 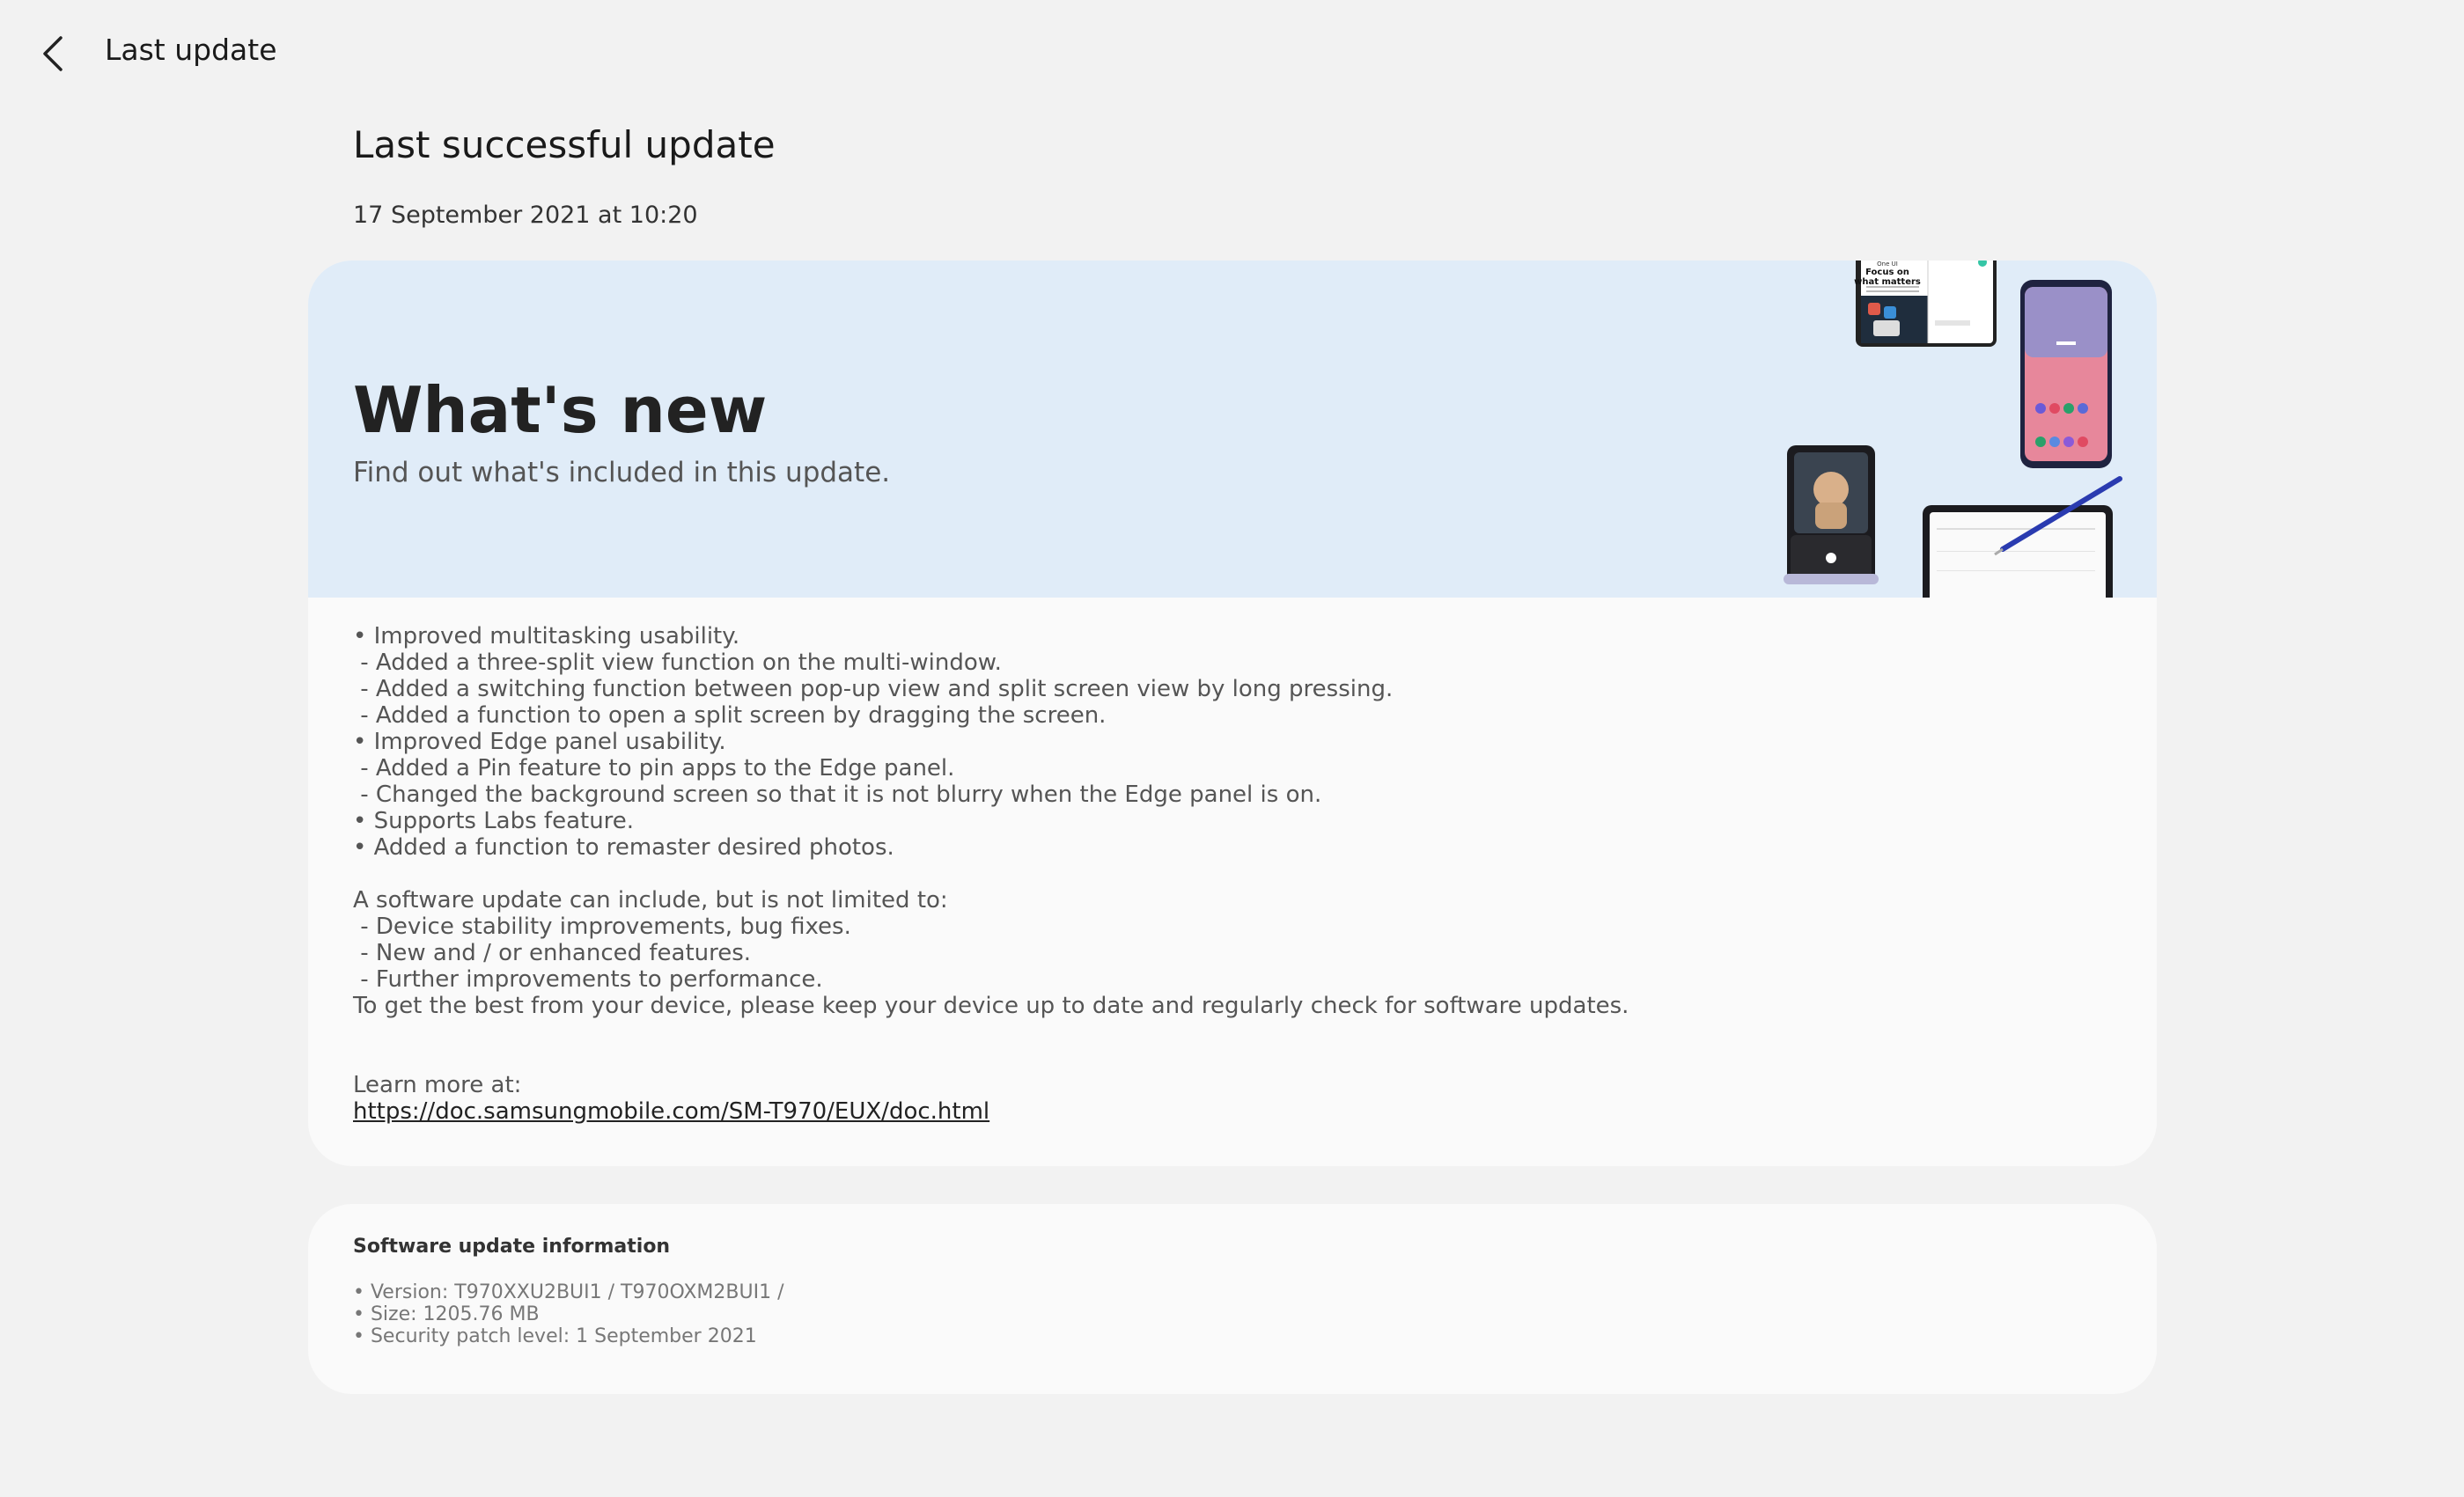 What do you see at coordinates (568, 1292) in the screenshot?
I see `software-info-item: • Version: T970XXU2BUI1 / T970OXM2BUI1 /` at bounding box center [568, 1292].